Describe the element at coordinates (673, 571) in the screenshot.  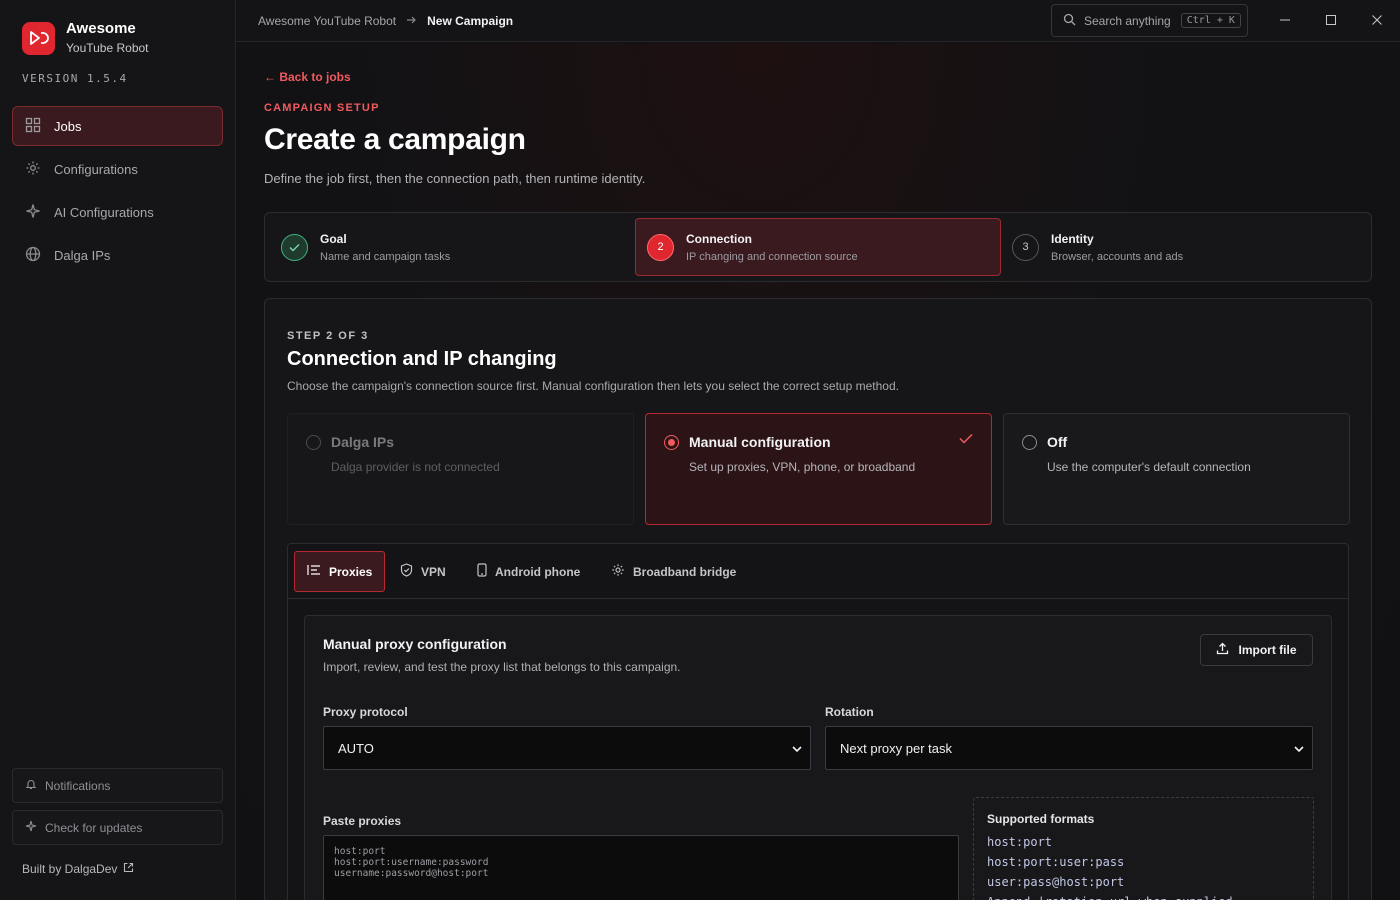
I see `tab-broadband-bridge: Broadband bridge` at that location.